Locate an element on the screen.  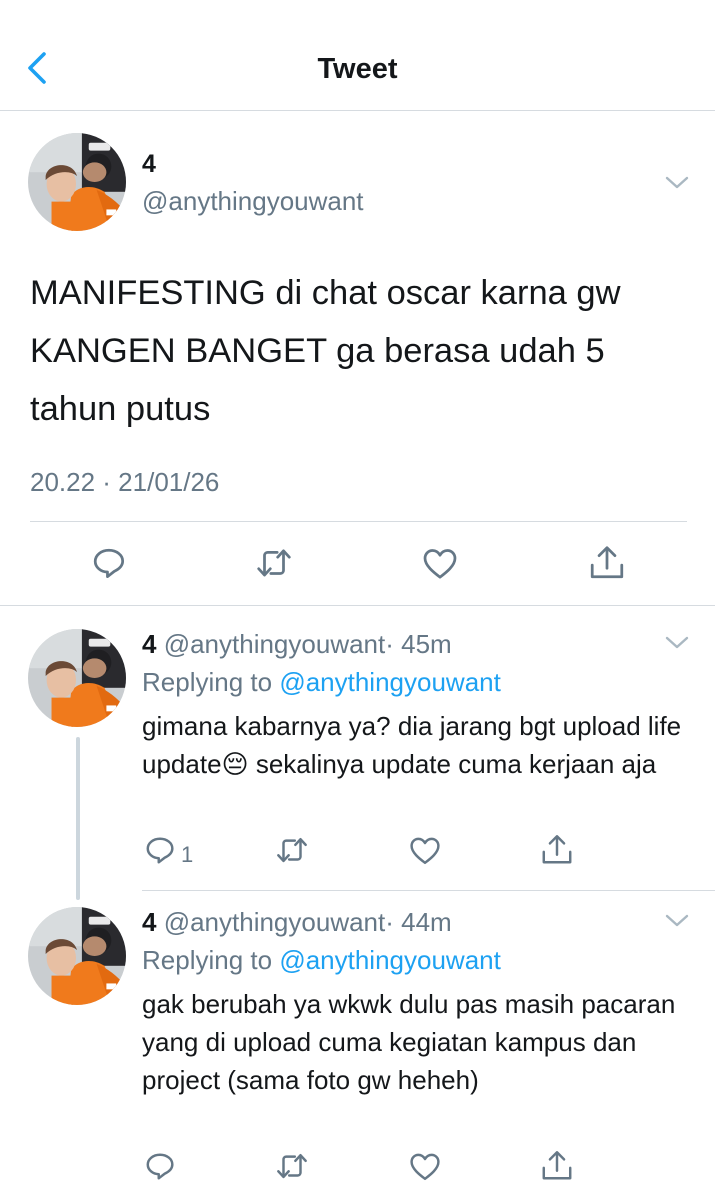
tweet-timestamp: 20.22 · 21/01/26 is located at coordinates (124, 482).